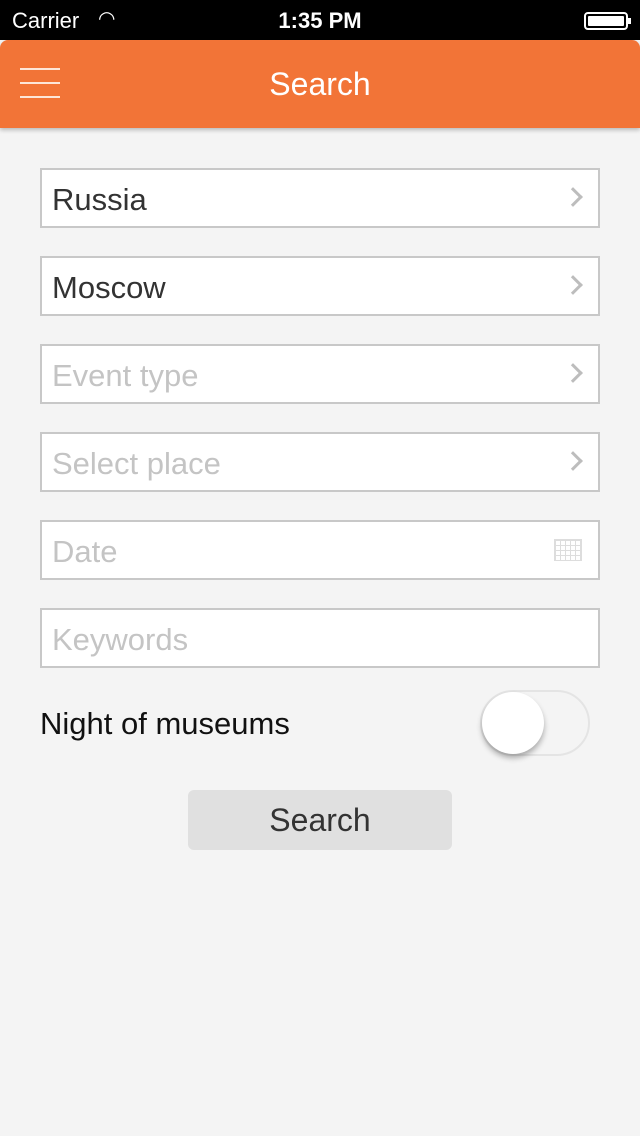 The image size is (640, 1136). Describe the element at coordinates (85, 551) in the screenshot. I see `date-placeholder: Date` at that location.